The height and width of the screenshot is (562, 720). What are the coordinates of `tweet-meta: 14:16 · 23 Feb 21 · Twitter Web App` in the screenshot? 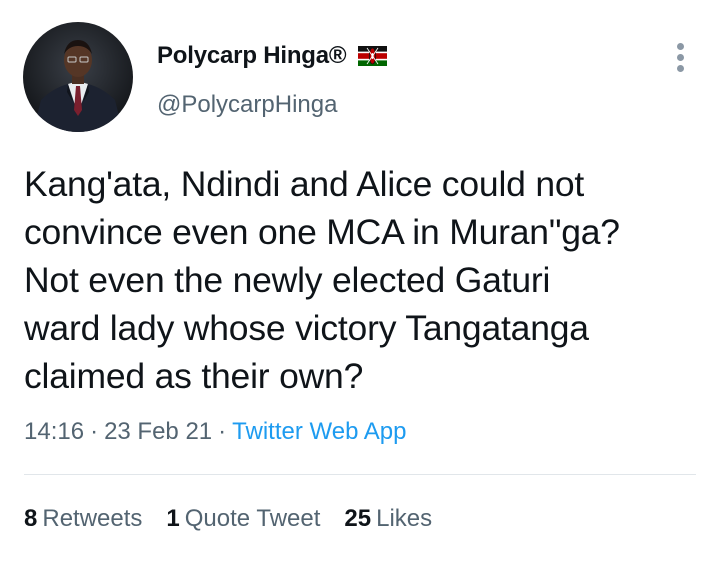 It's located at (215, 432).